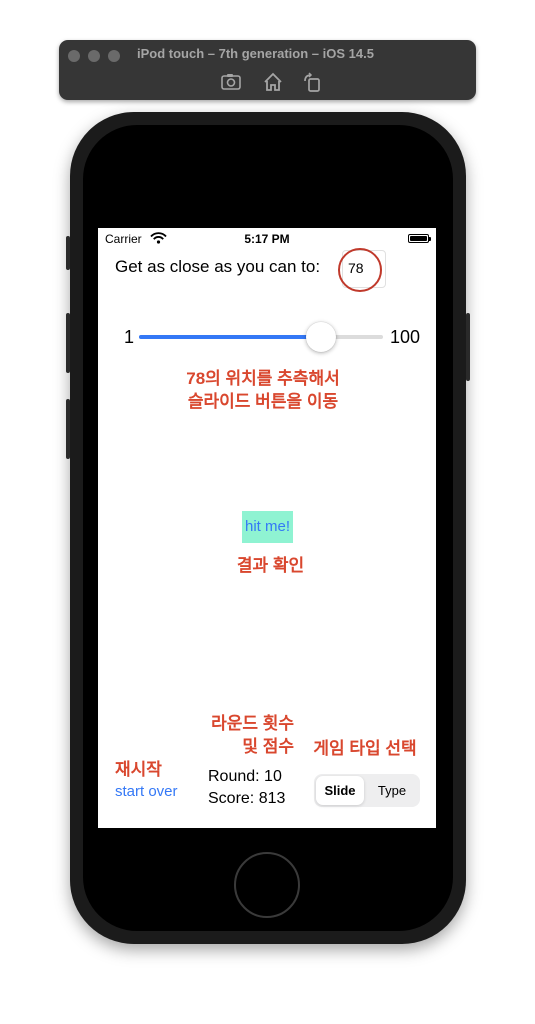 Image resolution: width=535 pixels, height=1024 pixels. Describe the element at coordinates (263, 378) in the screenshot. I see `slider-annotation-line1: 78의 위치를 추측해서` at that location.